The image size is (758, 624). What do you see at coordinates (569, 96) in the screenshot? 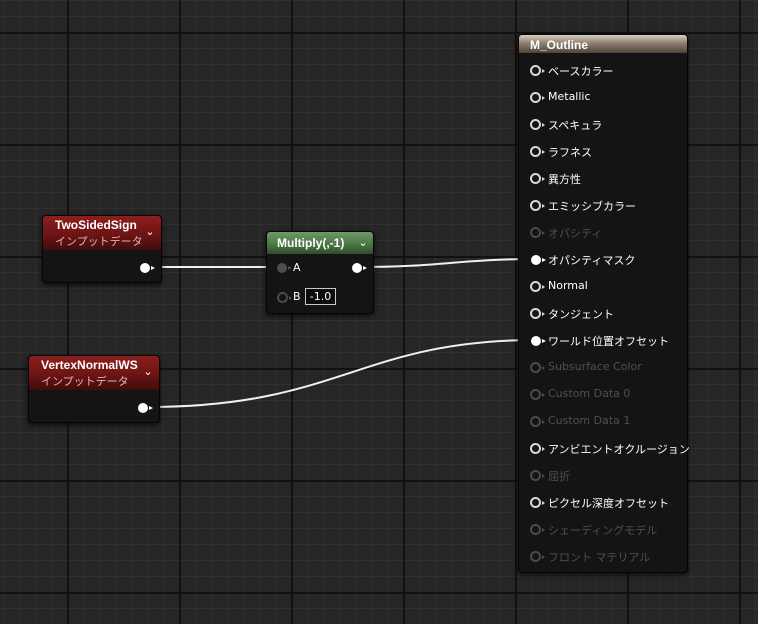
I see `material-pin-label: Metallic` at bounding box center [569, 96].